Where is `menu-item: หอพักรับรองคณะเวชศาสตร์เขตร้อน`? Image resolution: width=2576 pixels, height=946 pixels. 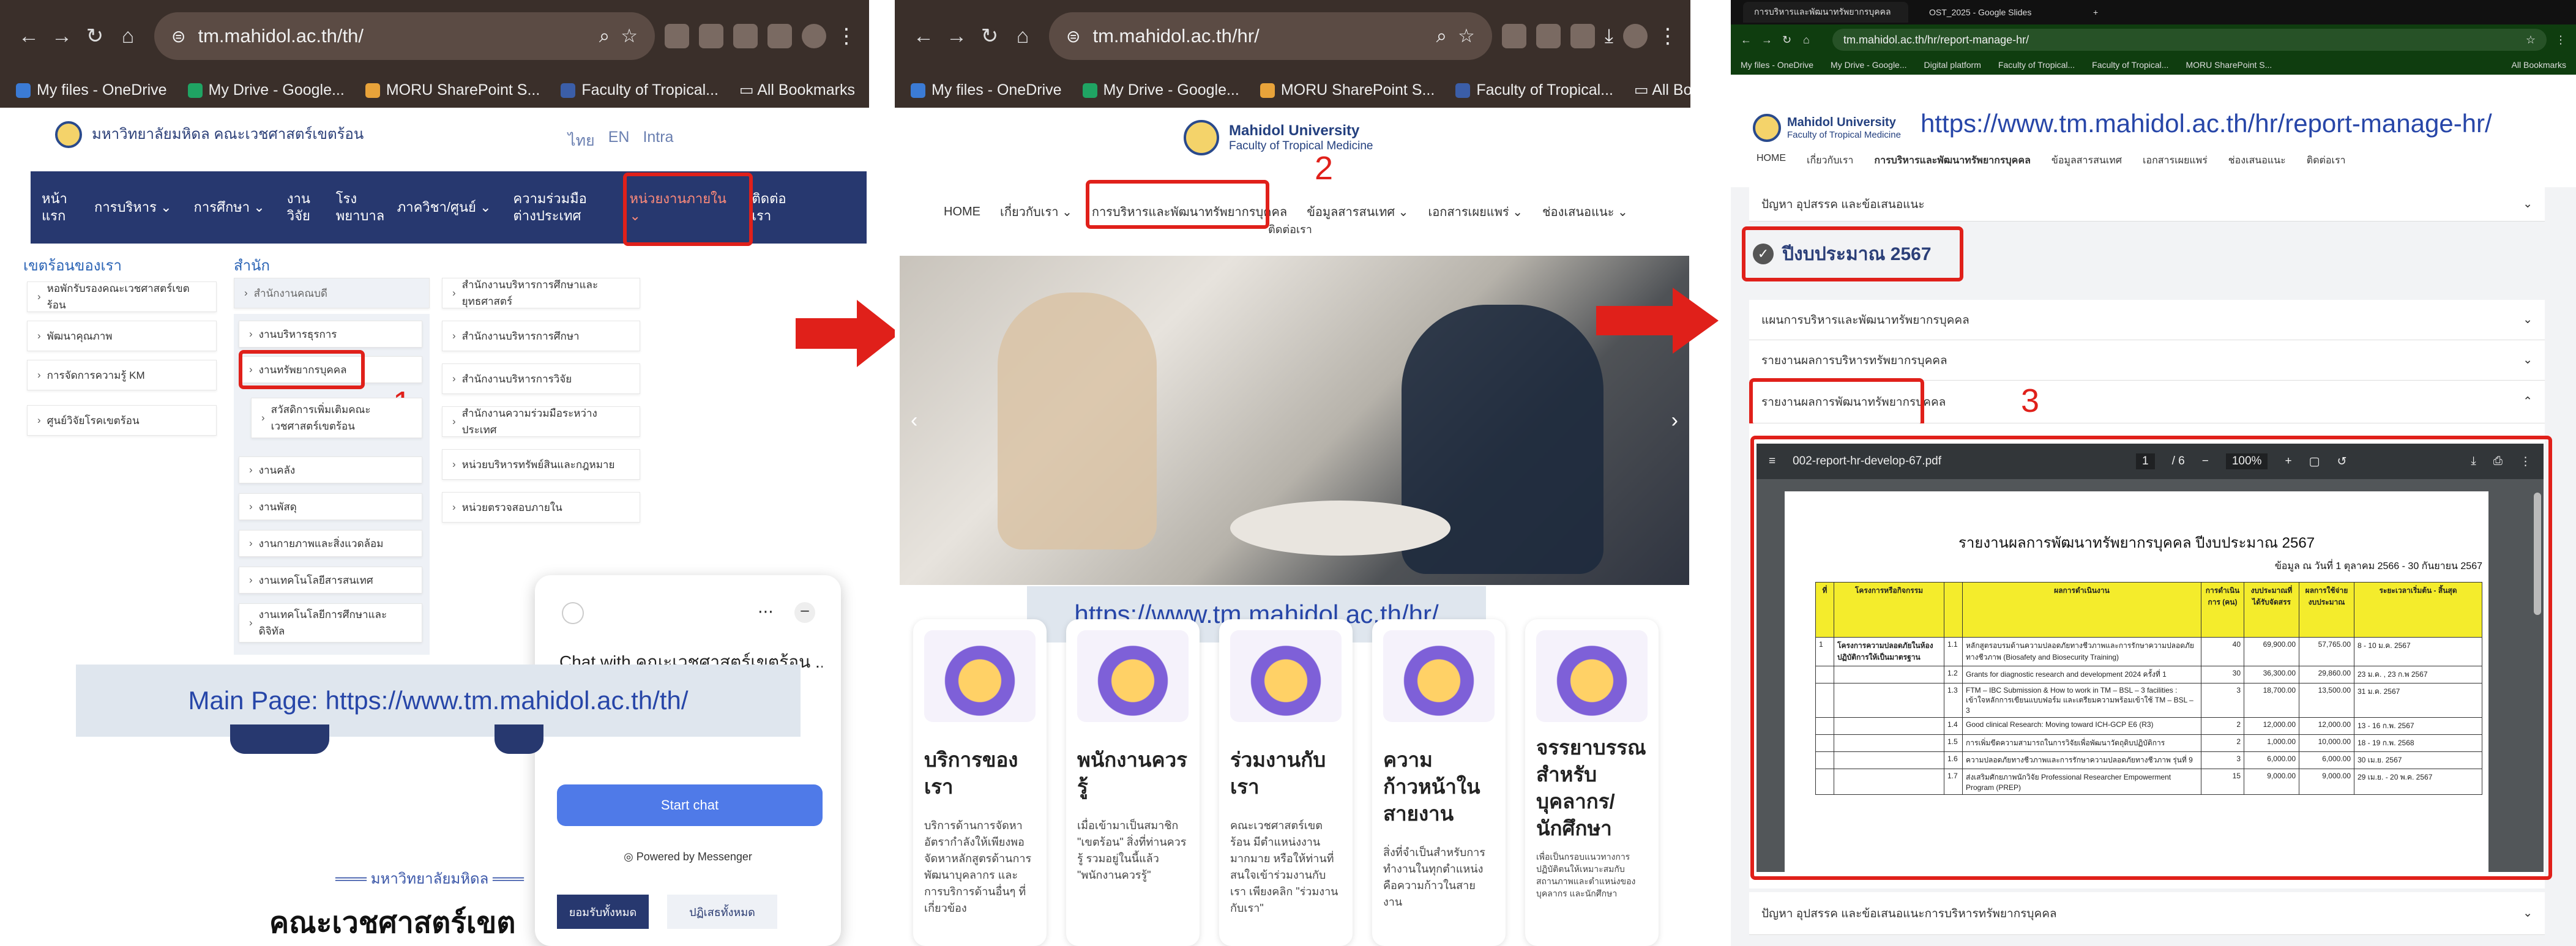
menu-item: หอพักรับรองคณะเวชศาสตร์เขตร้อน is located at coordinates (122, 296).